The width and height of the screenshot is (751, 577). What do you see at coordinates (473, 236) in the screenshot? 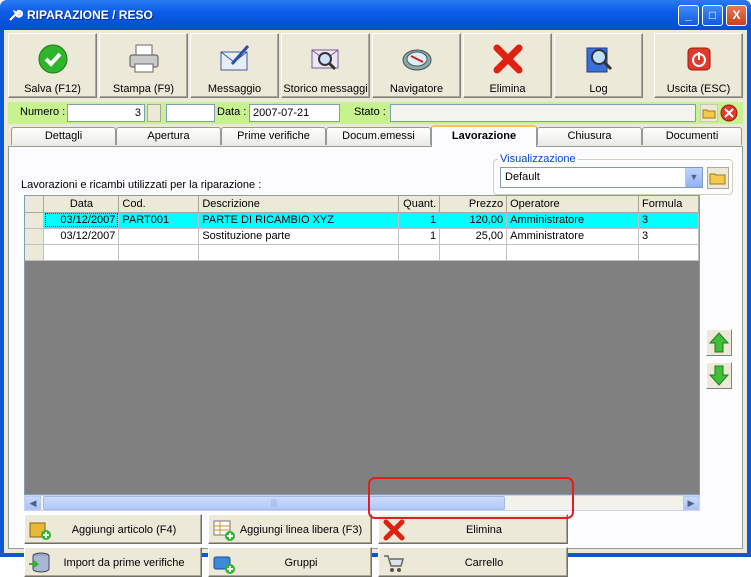
I see `cell-prezzo: 25,00` at bounding box center [473, 236].